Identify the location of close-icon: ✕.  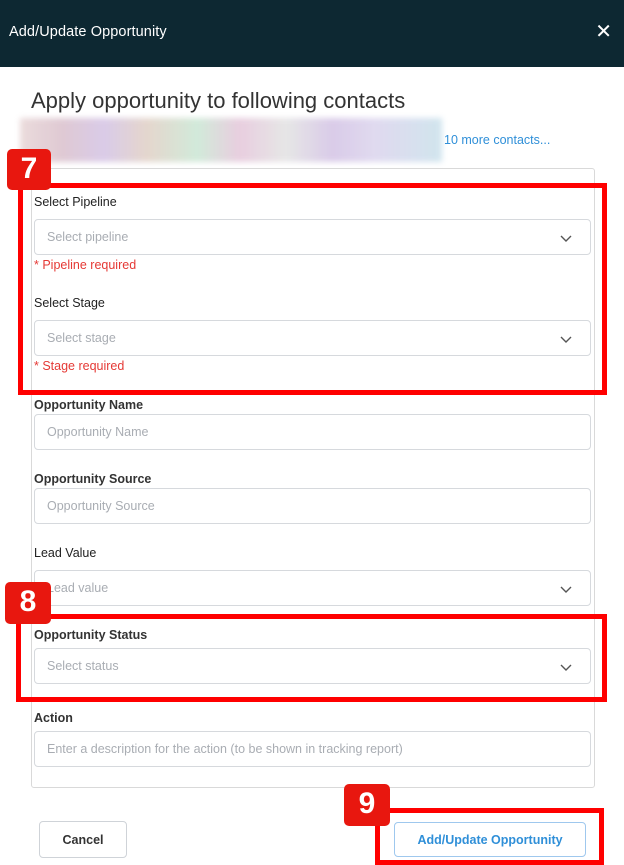
(603, 32).